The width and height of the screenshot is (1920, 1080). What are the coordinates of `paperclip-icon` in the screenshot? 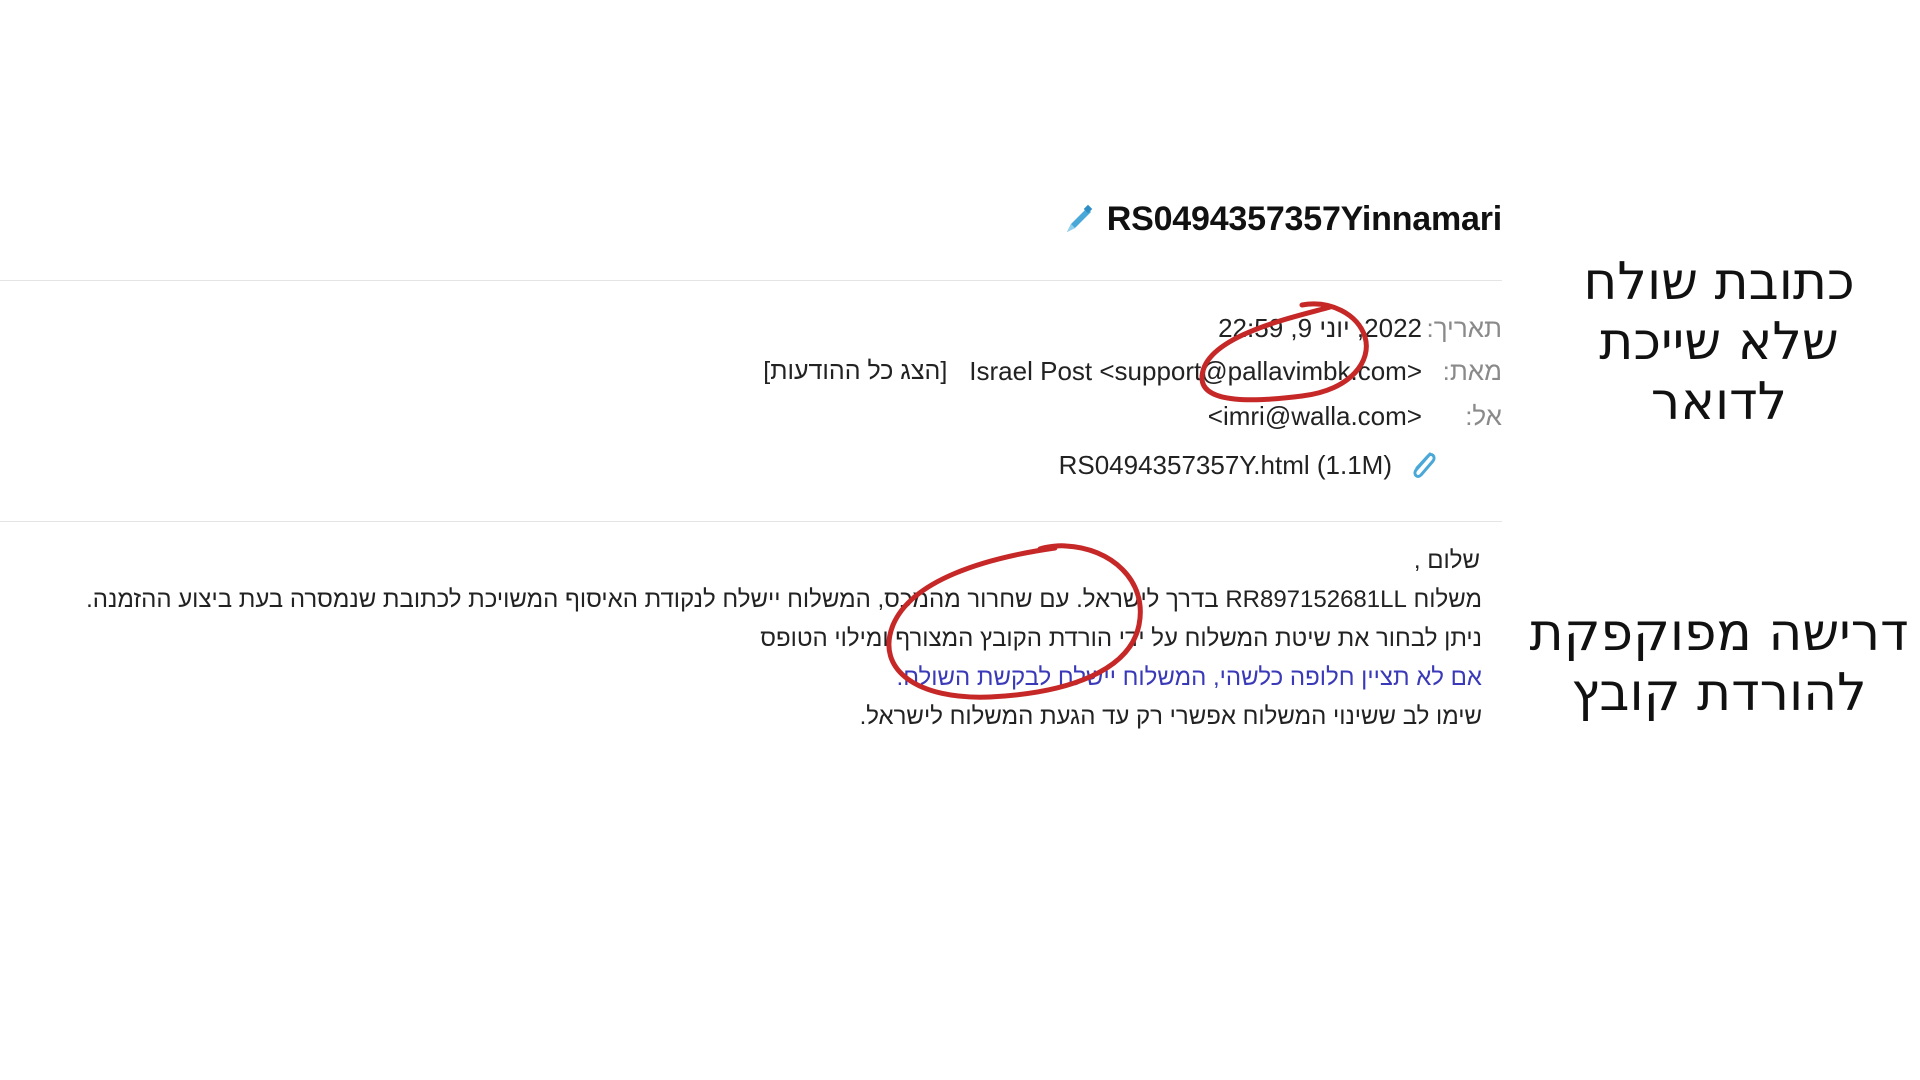 It's located at (1423, 465).